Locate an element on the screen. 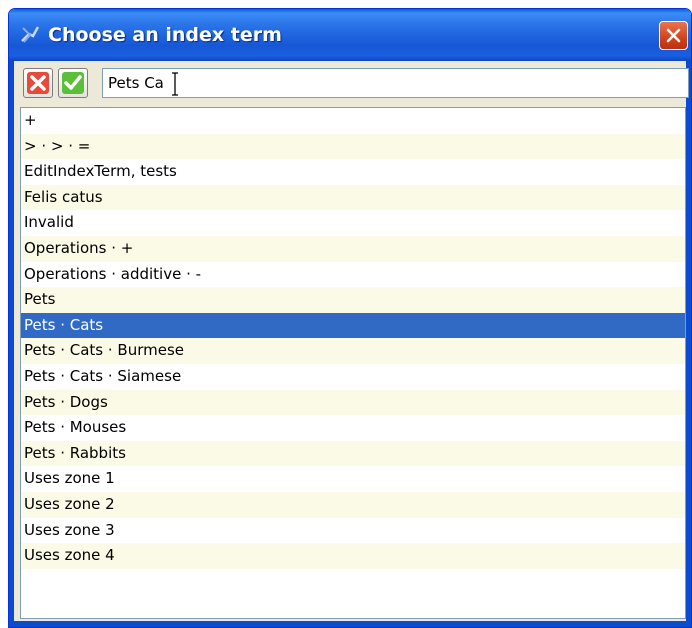 The height and width of the screenshot is (628, 692). window-border-bottom is located at coordinates (350, 624).